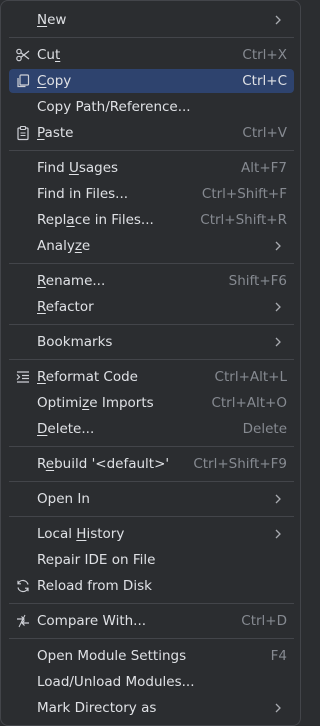 This screenshot has width=320, height=726. Describe the element at coordinates (95, 403) in the screenshot. I see `menu-item-label: Optimize Imports` at that location.